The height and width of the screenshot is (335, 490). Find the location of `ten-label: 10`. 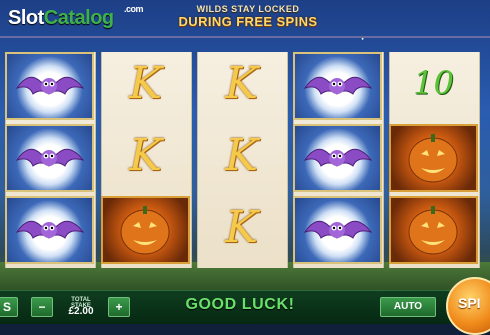

ten-label: 10 is located at coordinates (433, 83).